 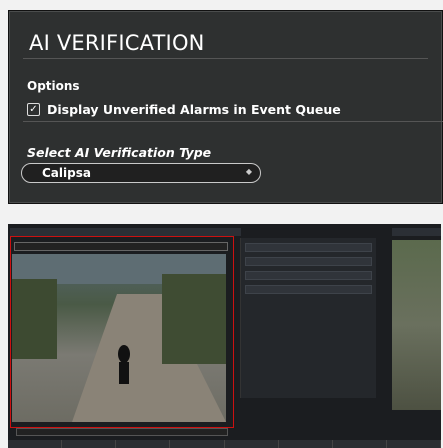 What do you see at coordinates (141, 173) in the screenshot?
I see `verification-type-select: Calipsa ◆` at bounding box center [141, 173].